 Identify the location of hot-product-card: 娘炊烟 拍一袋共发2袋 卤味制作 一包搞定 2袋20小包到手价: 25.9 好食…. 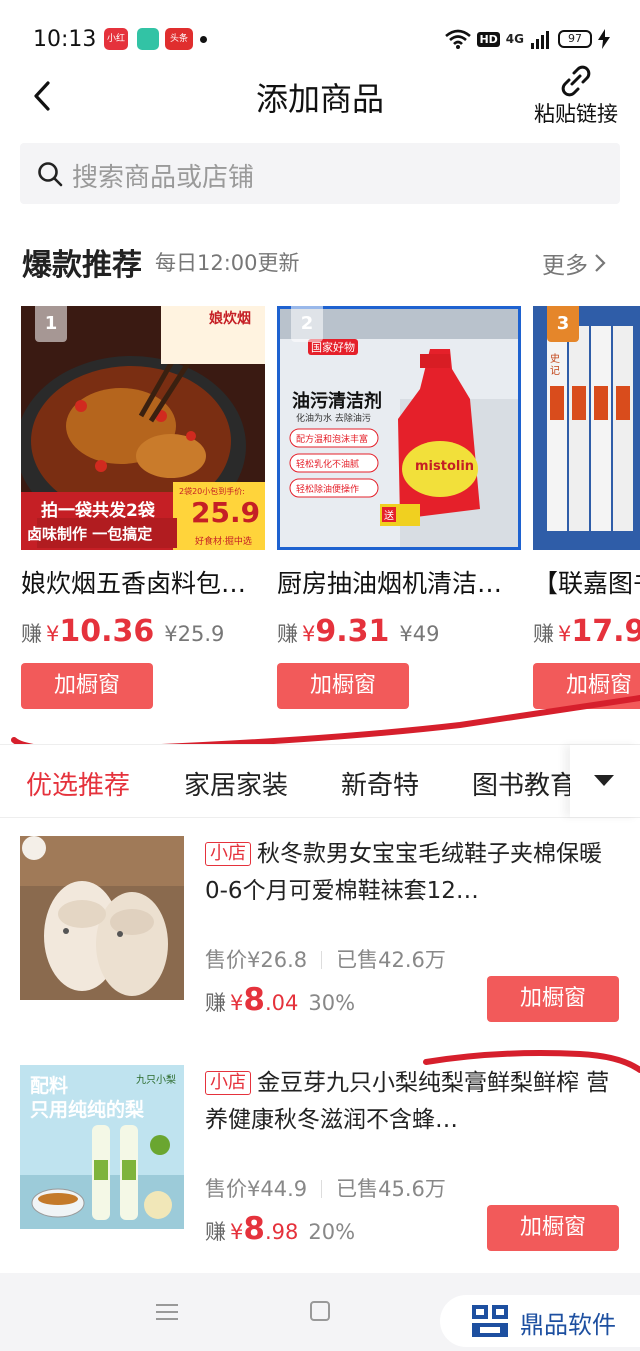
(143, 516).